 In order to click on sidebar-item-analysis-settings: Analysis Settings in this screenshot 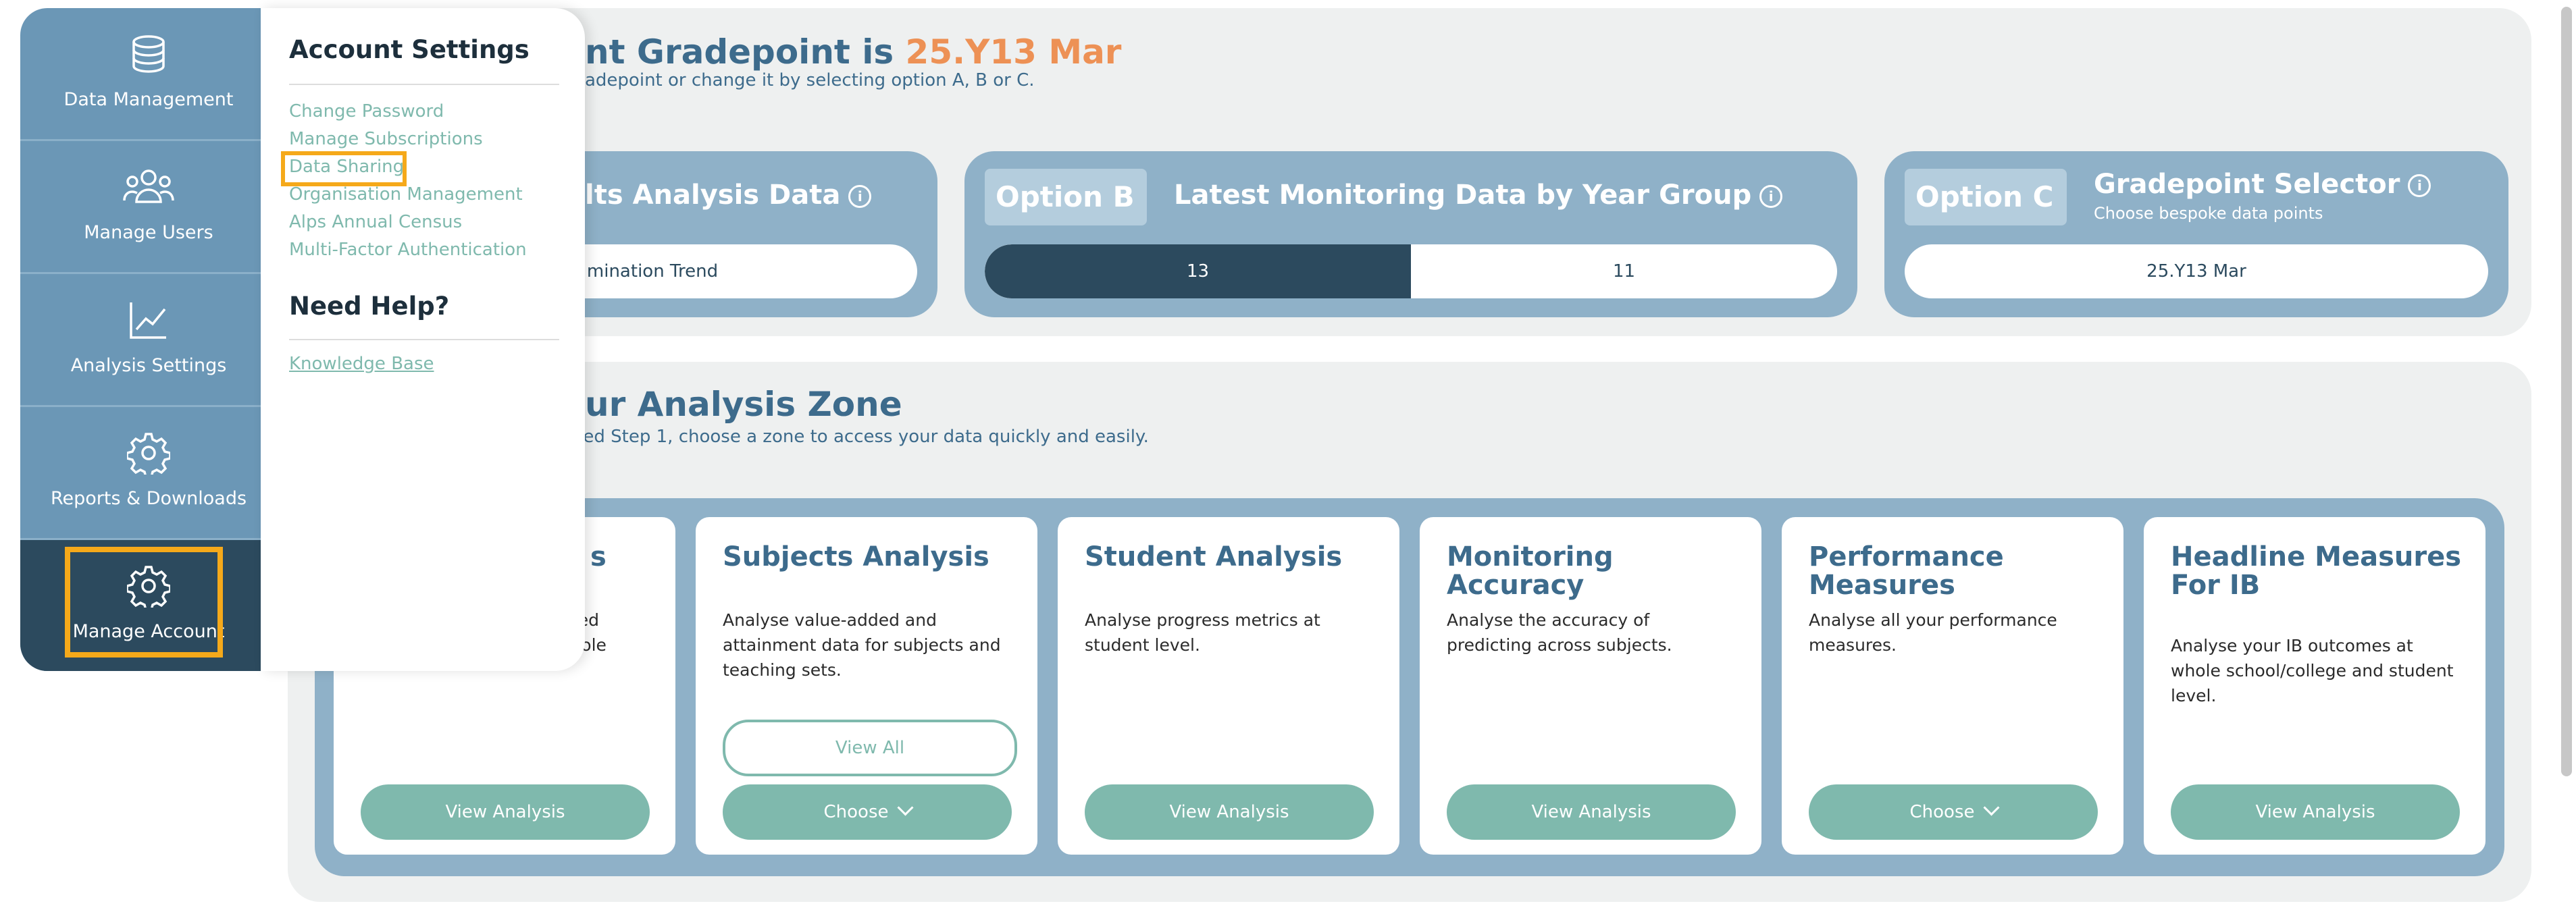, I will do `click(148, 340)`.